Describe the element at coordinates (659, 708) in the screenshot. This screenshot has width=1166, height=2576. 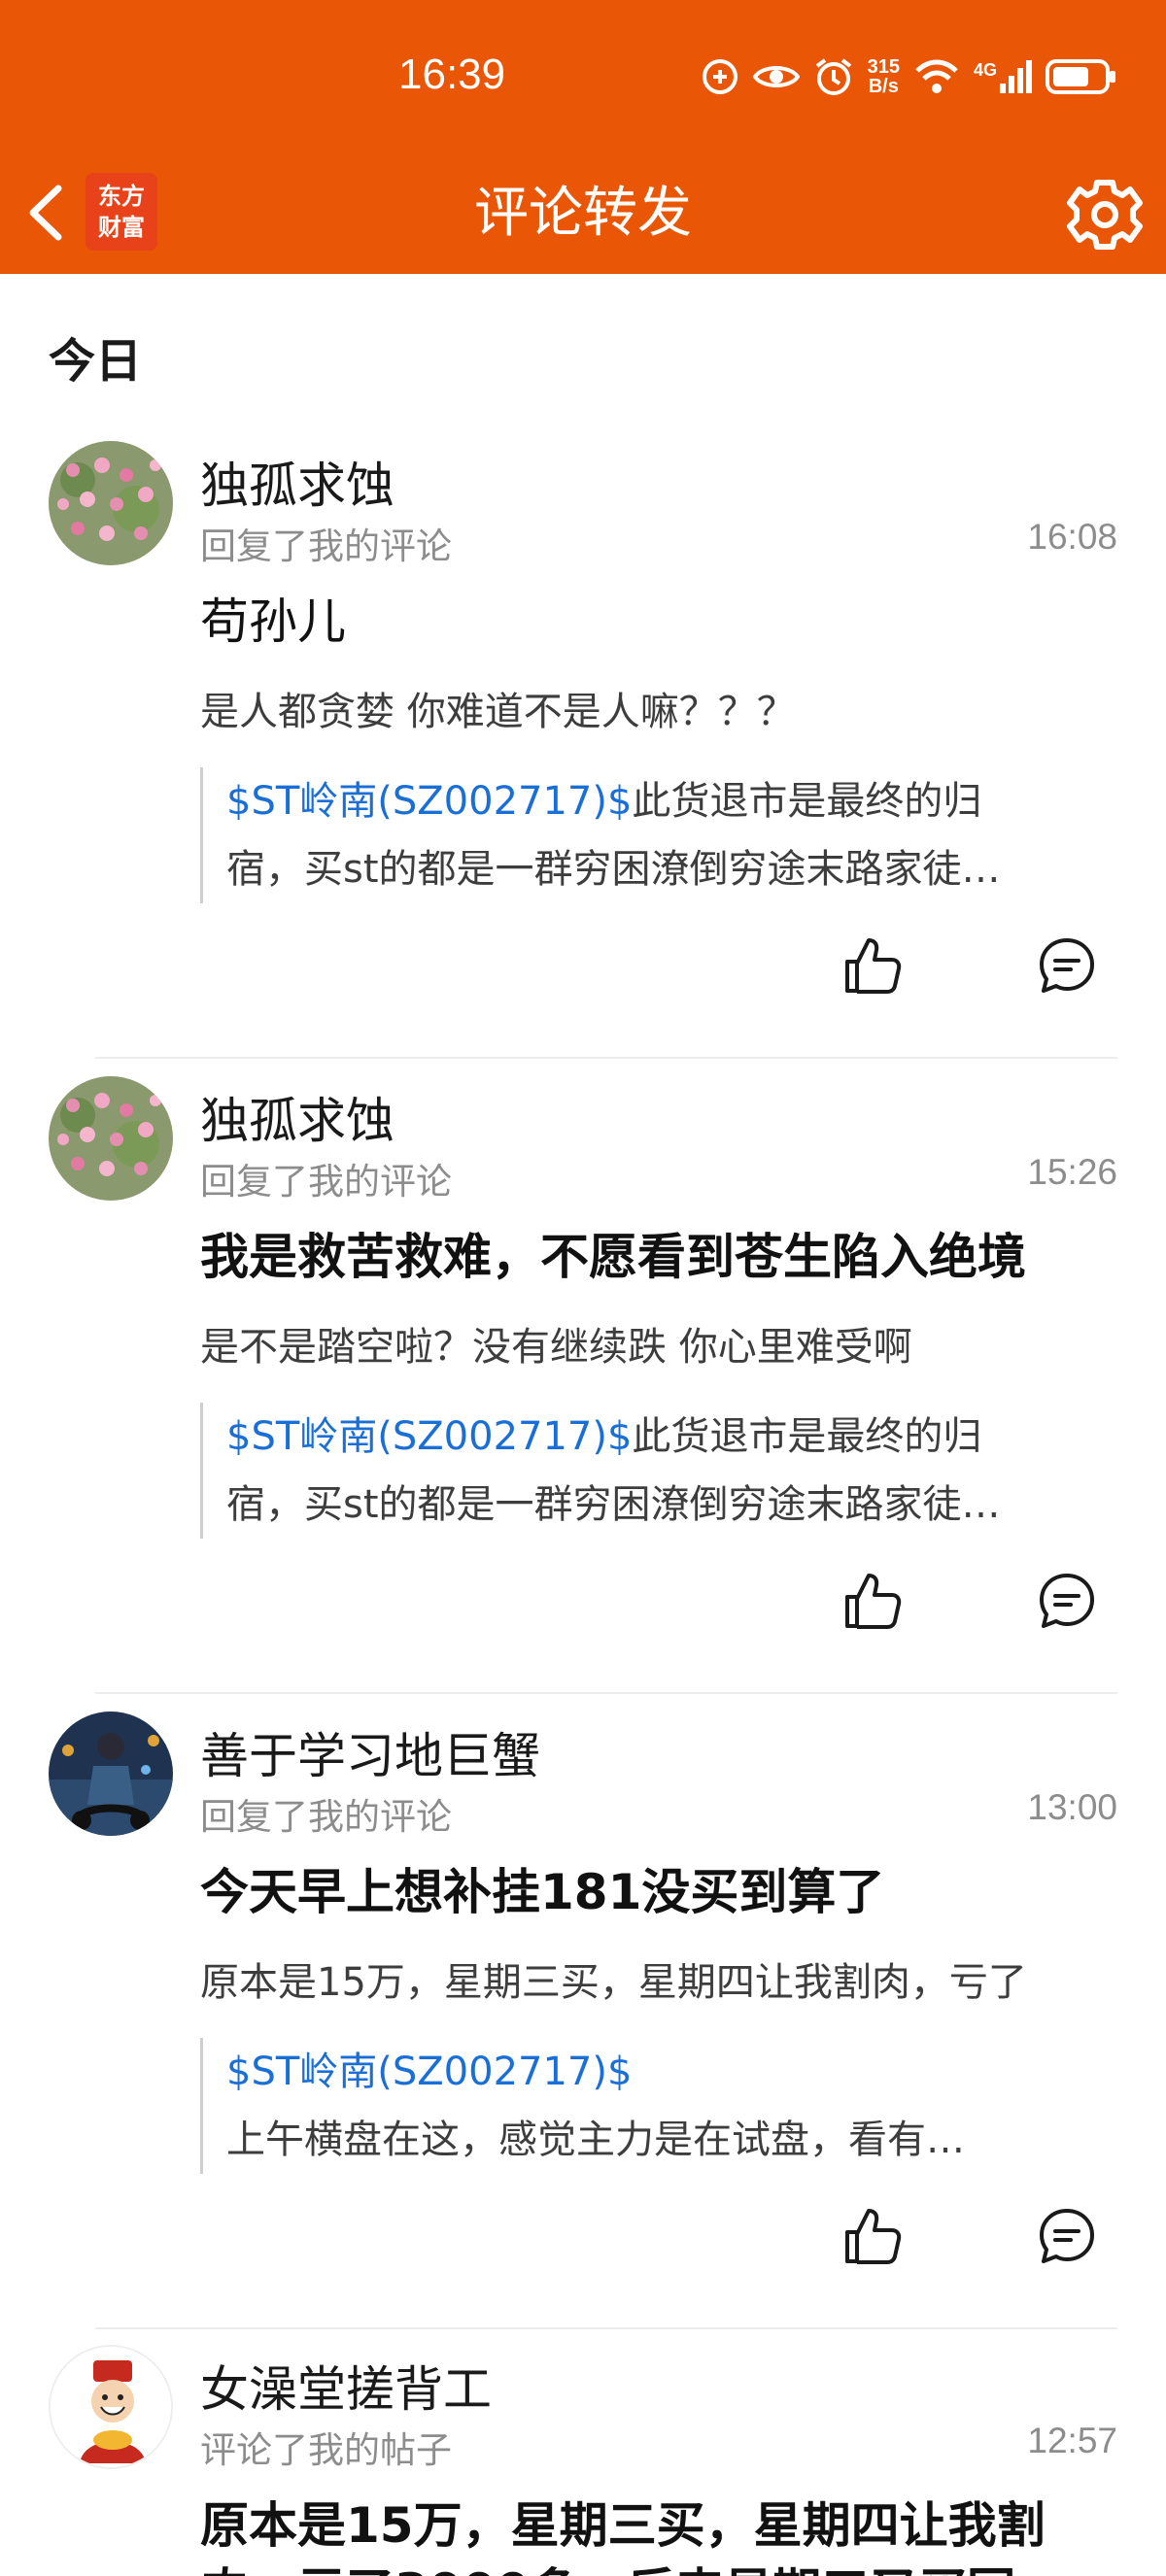
I see `comment-body: 是人都贪婪 你难道不是人嘛？？？` at that location.